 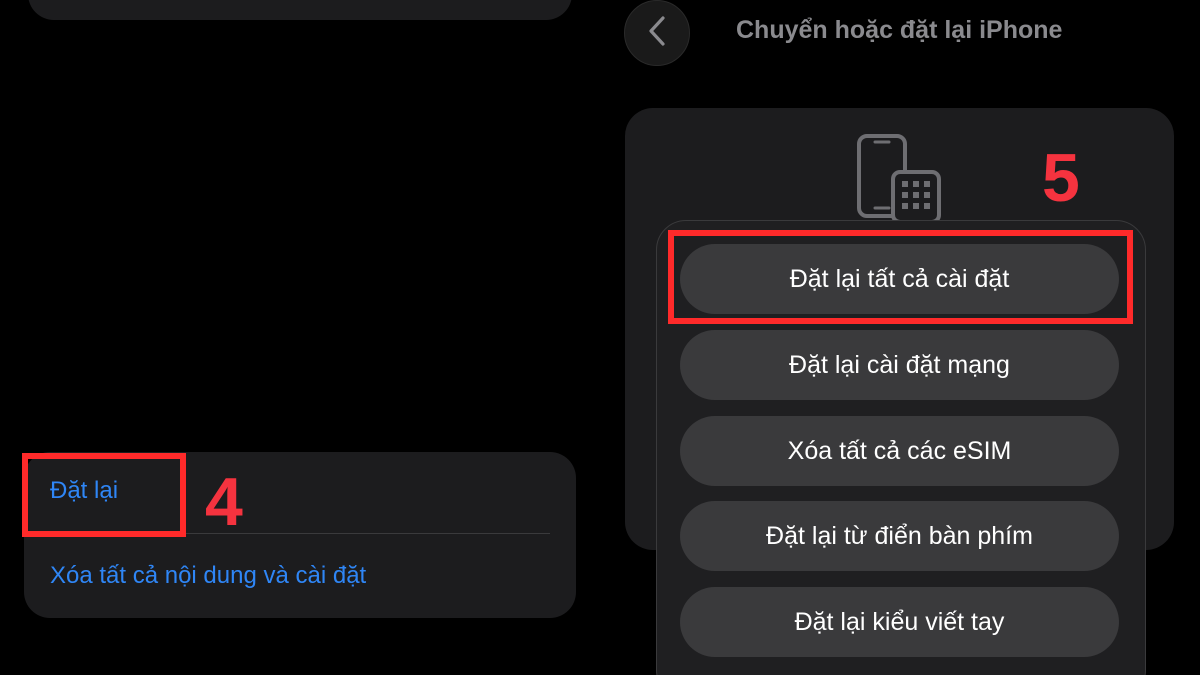 What do you see at coordinates (899, 365) in the screenshot?
I see `reset-network-settings-button: Đặt lại cài đặt mạng` at bounding box center [899, 365].